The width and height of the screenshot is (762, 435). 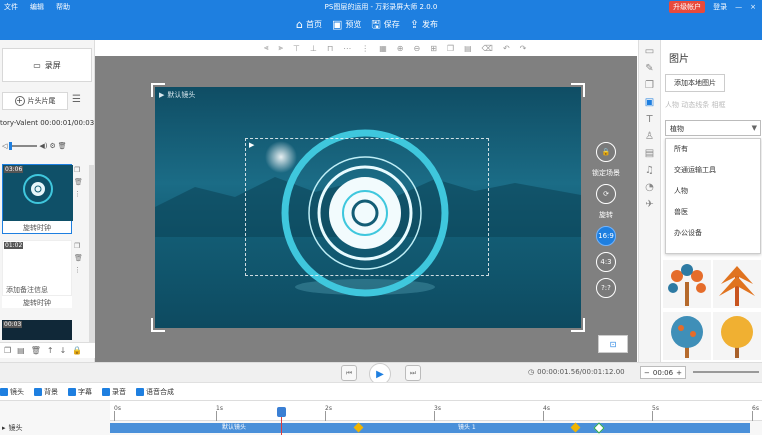 I want to click on minimize-button: —, so click(x=738, y=7).